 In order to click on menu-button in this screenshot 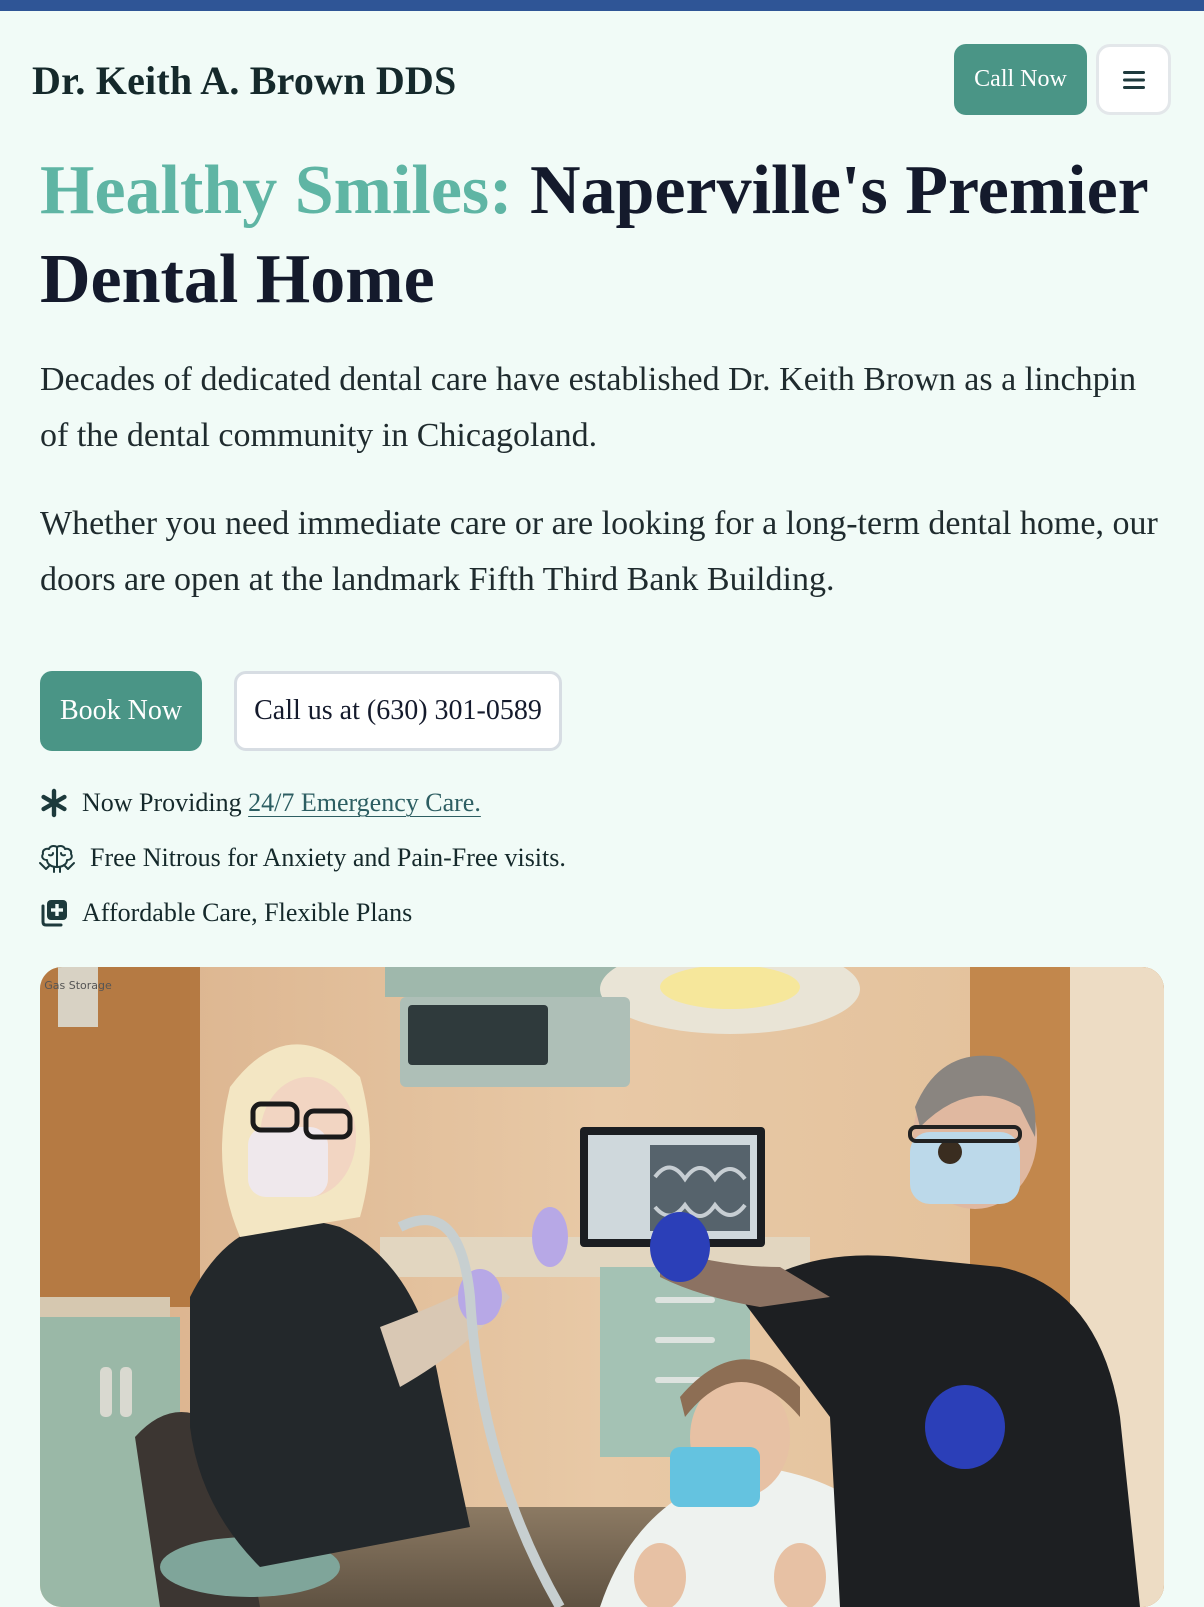, I will do `click(1133, 79)`.